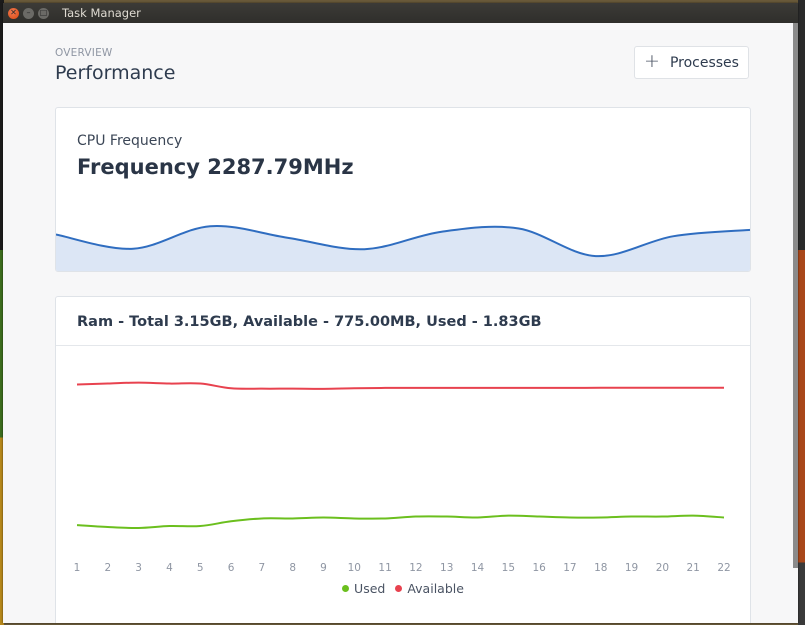 The image size is (805, 625). What do you see at coordinates (346, 588) in the screenshot?
I see `used-legend-dot` at bounding box center [346, 588].